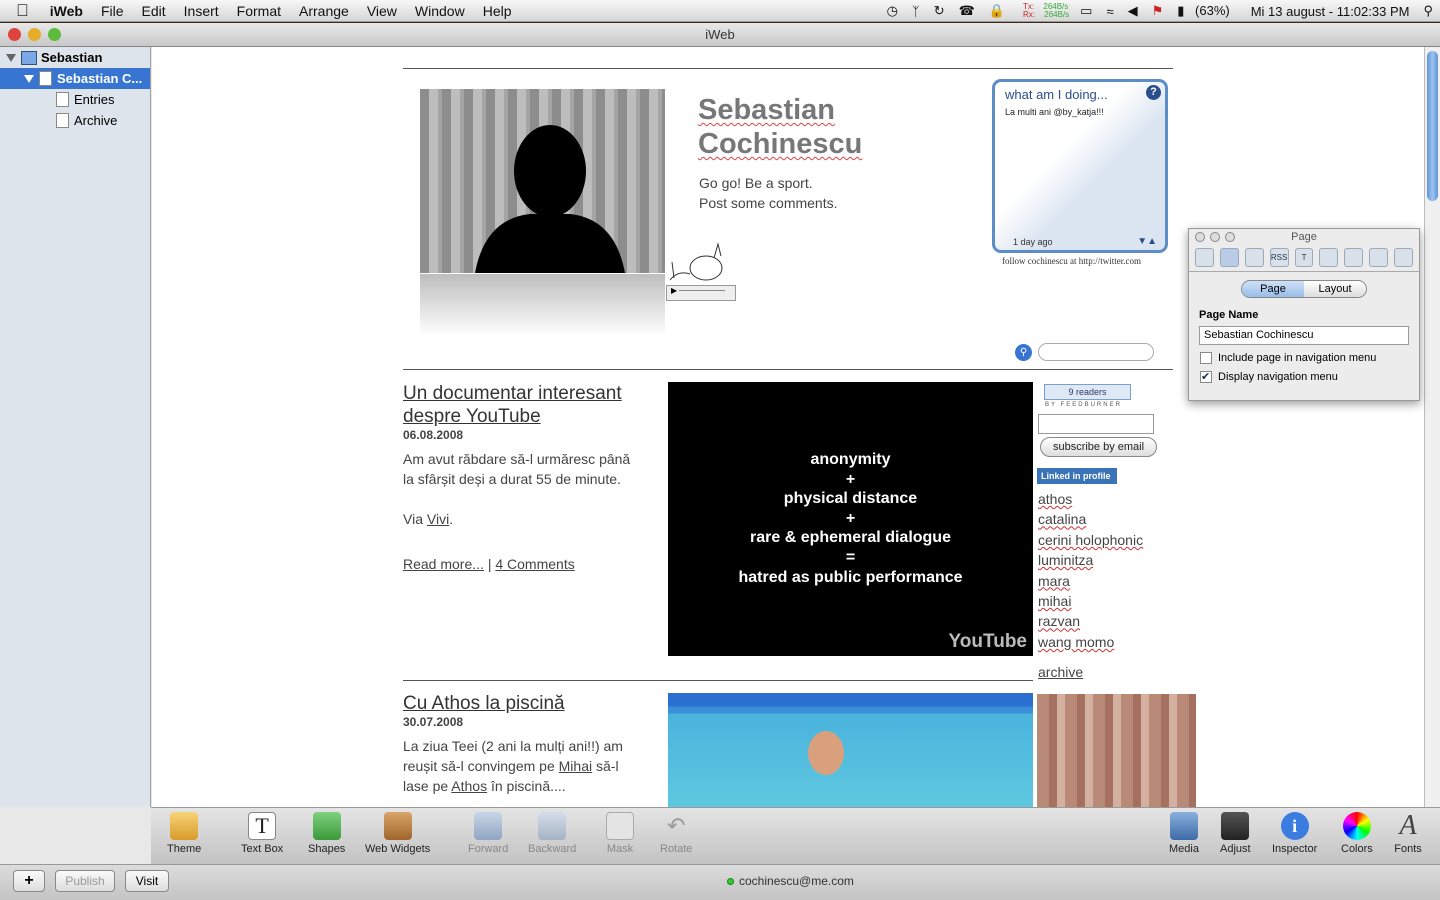 Image resolution: width=1440 pixels, height=900 pixels. I want to click on profile-photo, so click(542, 181).